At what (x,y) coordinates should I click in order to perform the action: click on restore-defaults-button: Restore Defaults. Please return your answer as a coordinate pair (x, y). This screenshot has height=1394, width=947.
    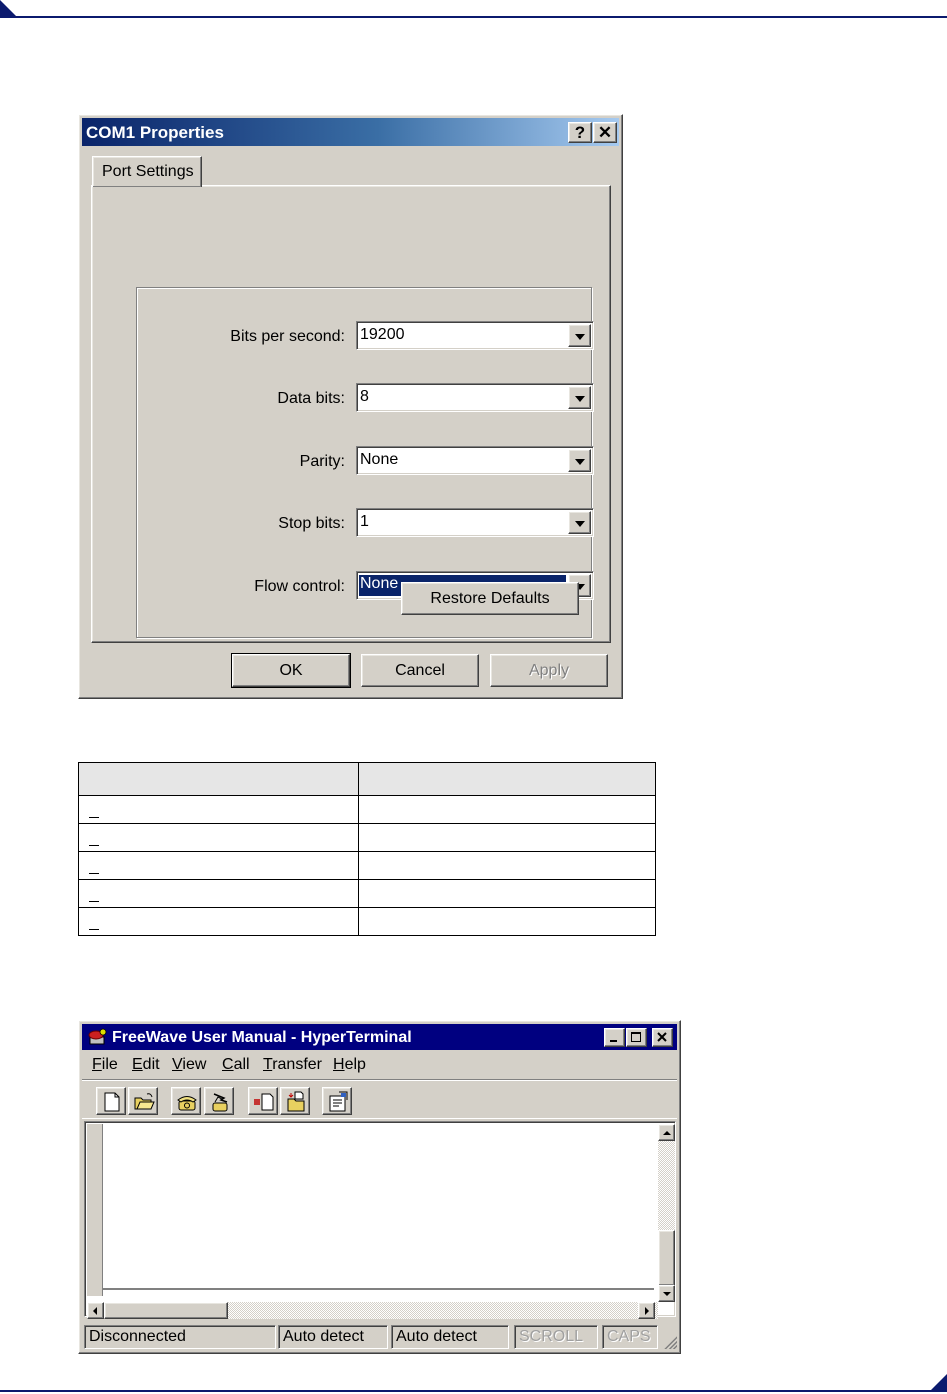
    Looking at the image, I should click on (490, 598).